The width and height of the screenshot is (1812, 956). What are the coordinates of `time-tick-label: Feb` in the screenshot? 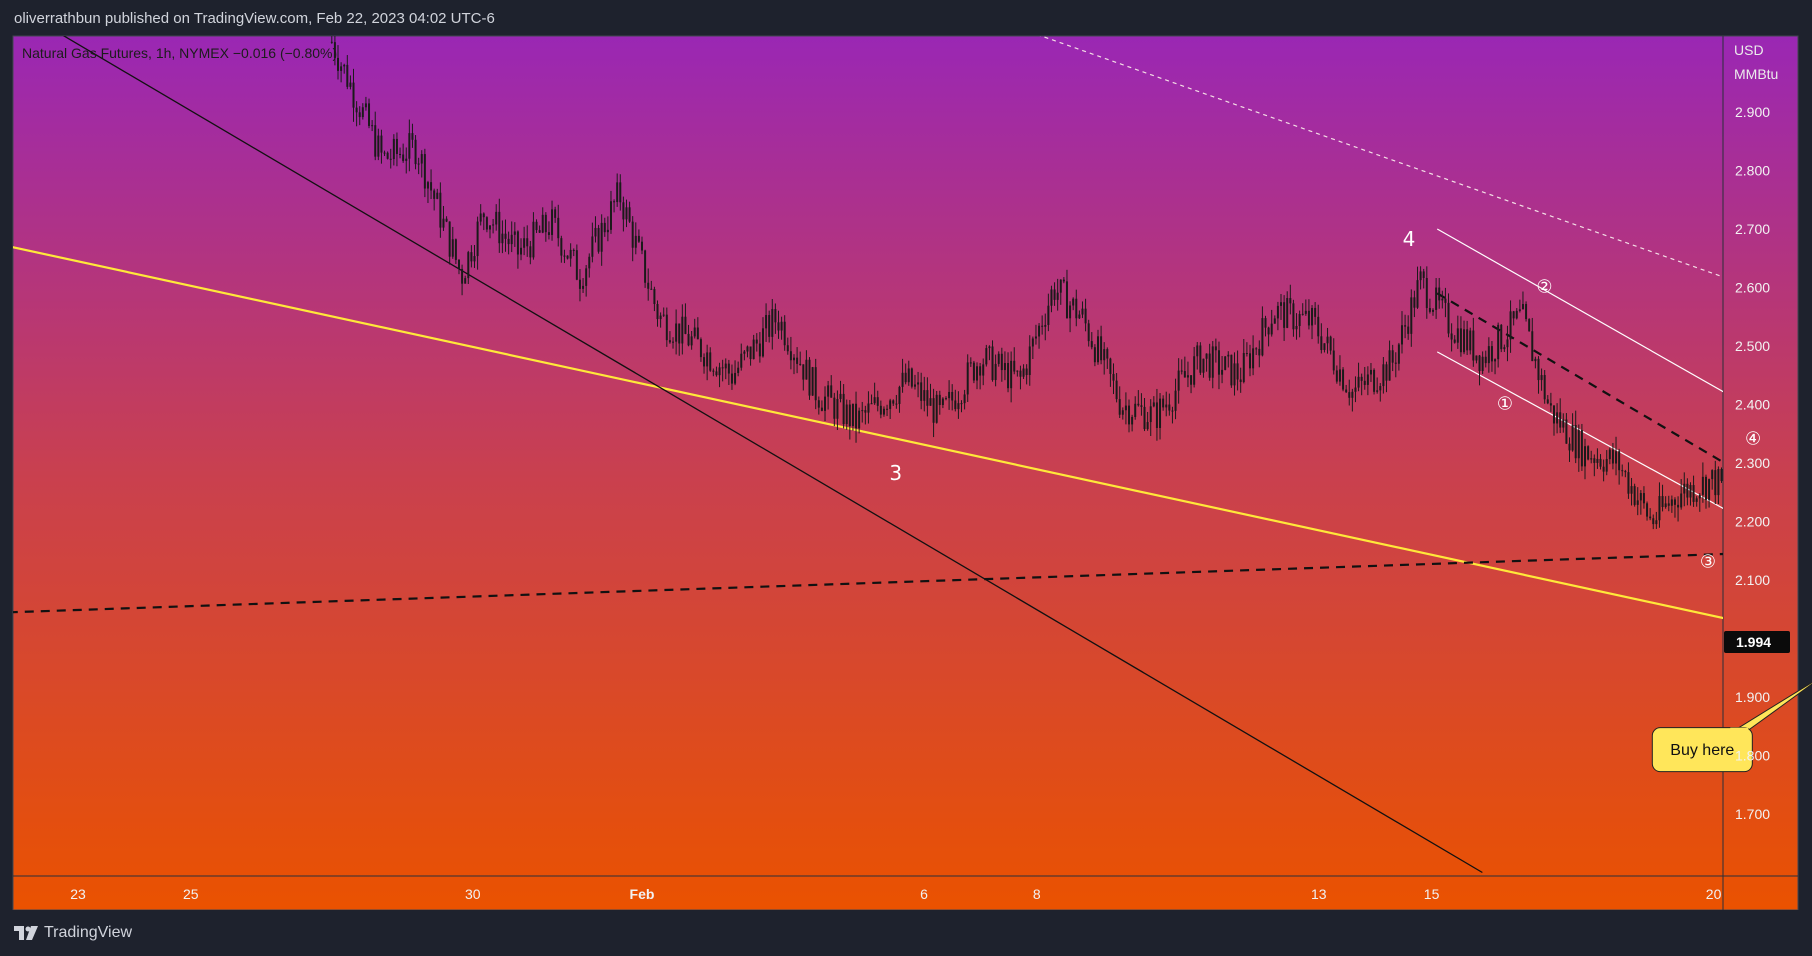 It's located at (642, 894).